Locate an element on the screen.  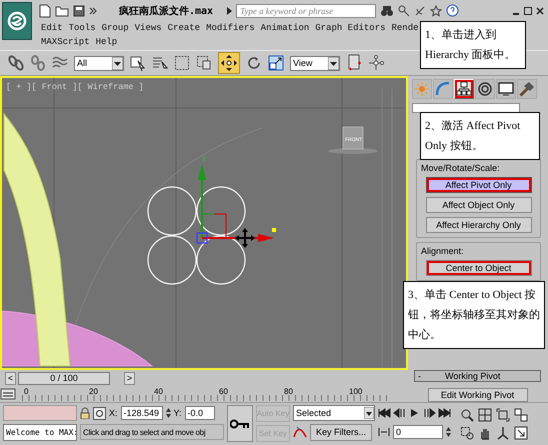
menu-item: MAXScript is located at coordinates (65, 42).